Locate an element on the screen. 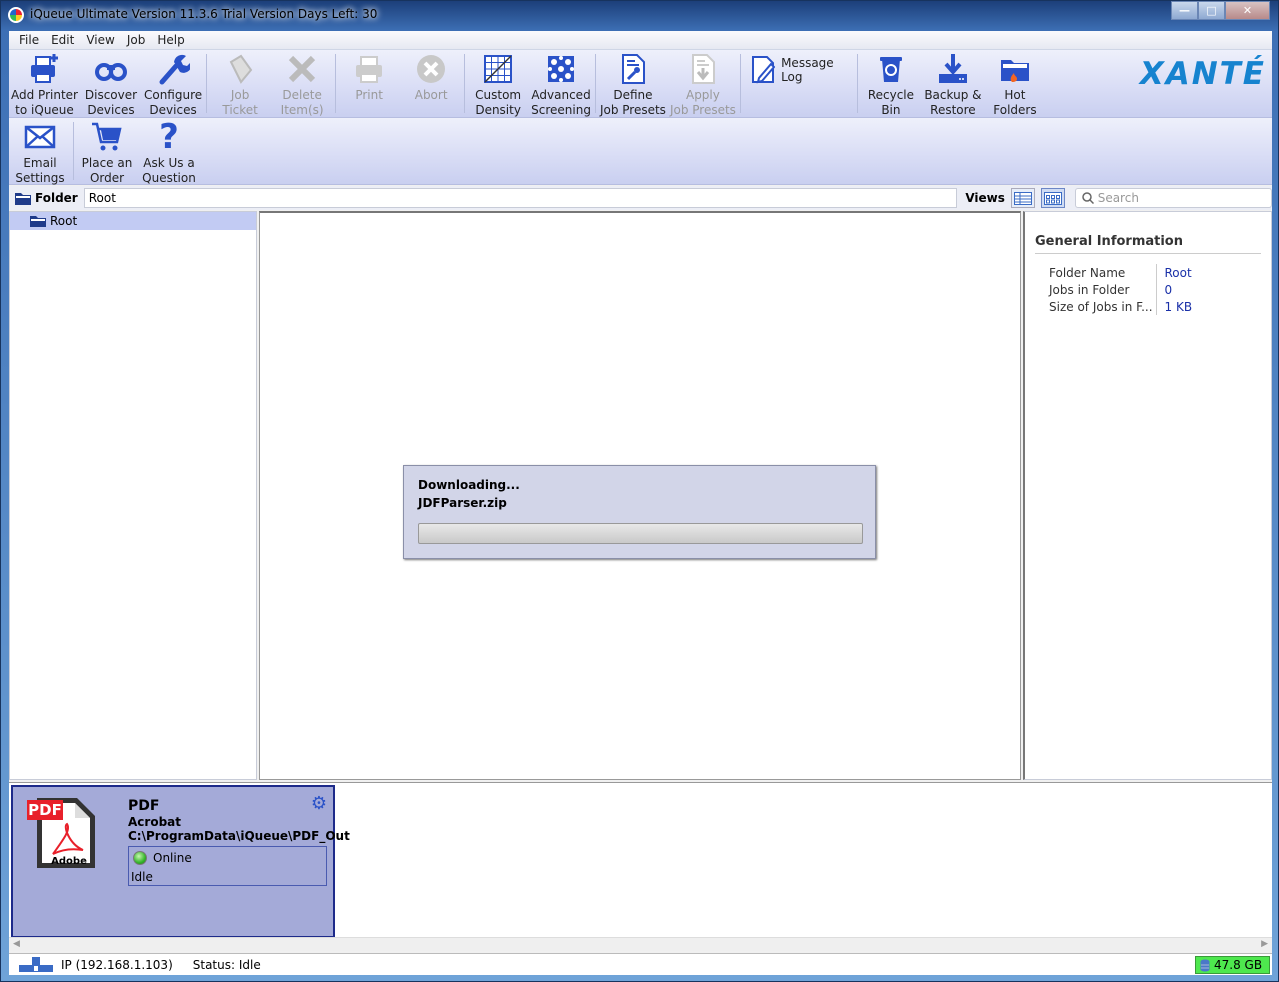 Image resolution: width=1279 pixels, height=982 pixels. network-icon is located at coordinates (36, 964).